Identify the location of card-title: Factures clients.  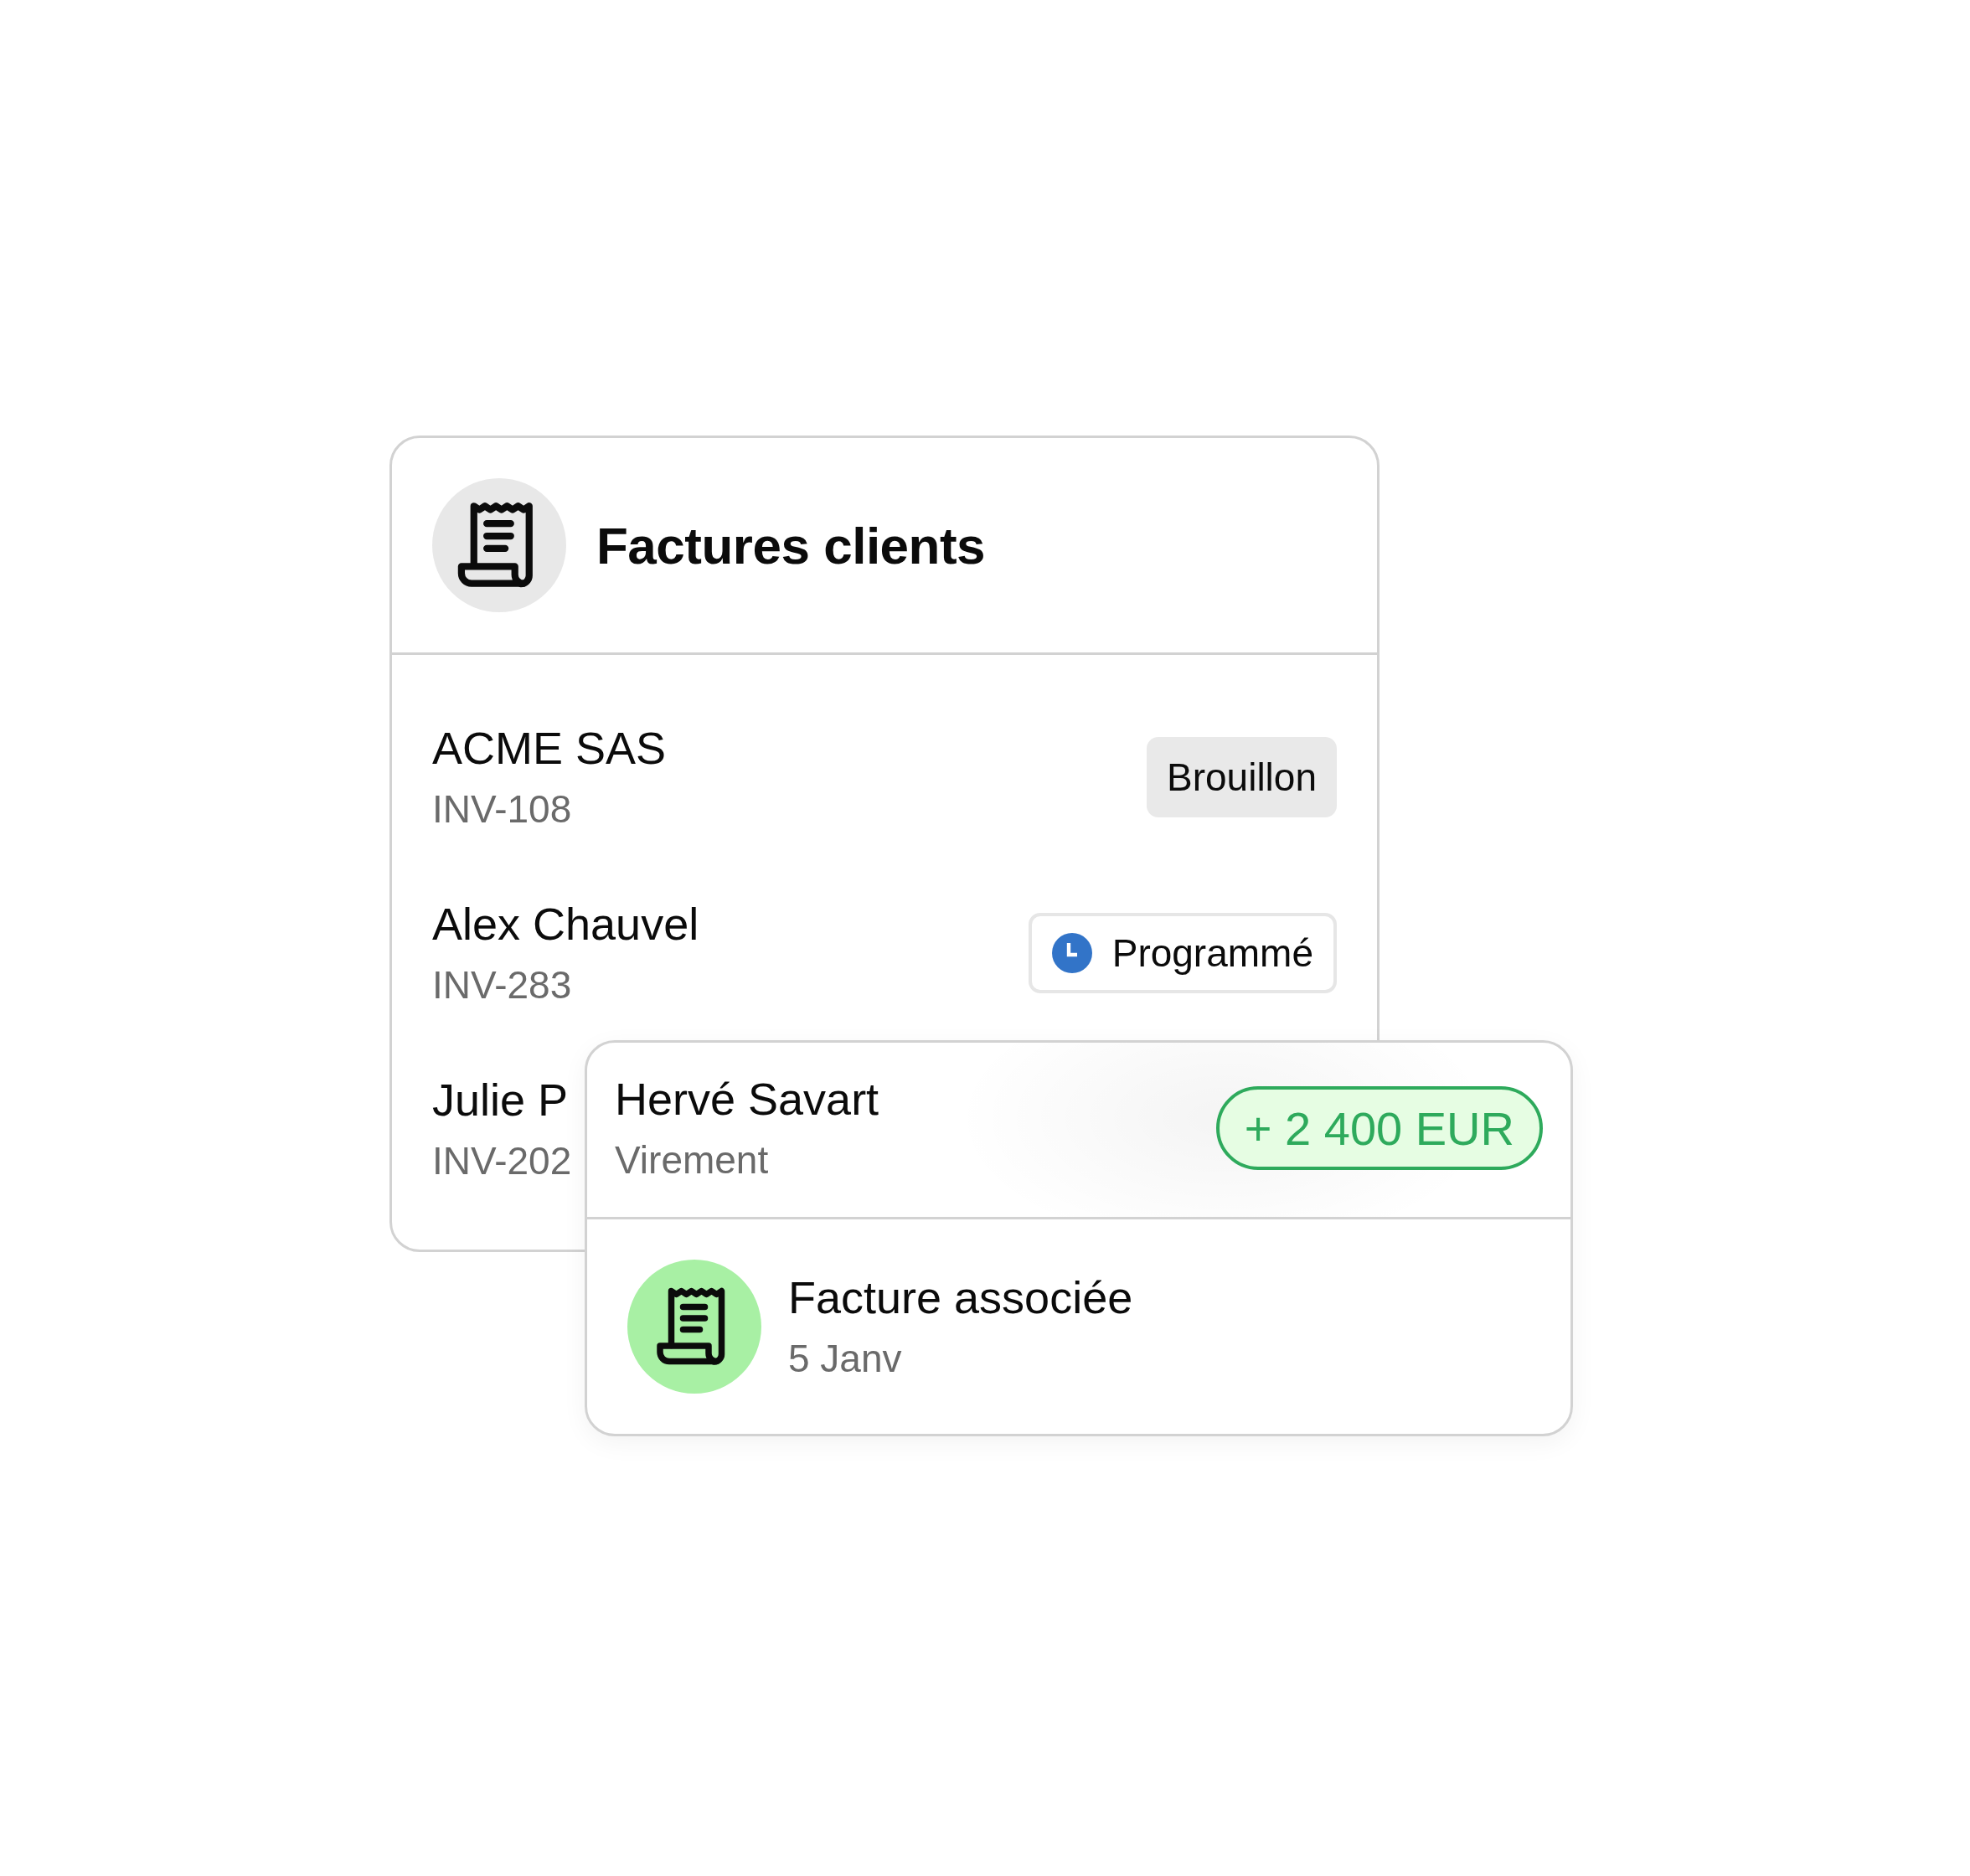
(791, 545).